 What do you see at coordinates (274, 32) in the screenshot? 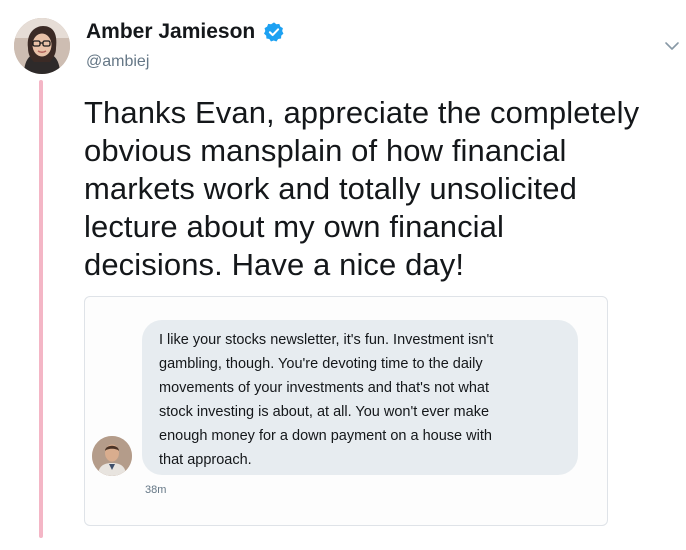
I see `verified-badge-icon` at bounding box center [274, 32].